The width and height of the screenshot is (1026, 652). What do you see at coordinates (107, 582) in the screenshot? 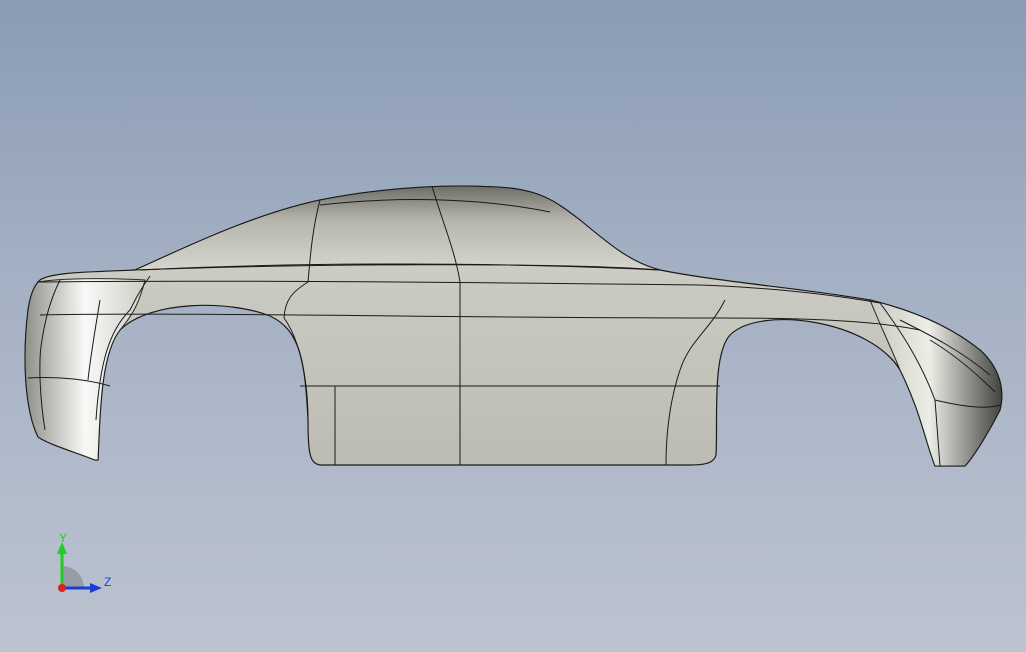
I see `z-axis-label: Z` at bounding box center [107, 582].